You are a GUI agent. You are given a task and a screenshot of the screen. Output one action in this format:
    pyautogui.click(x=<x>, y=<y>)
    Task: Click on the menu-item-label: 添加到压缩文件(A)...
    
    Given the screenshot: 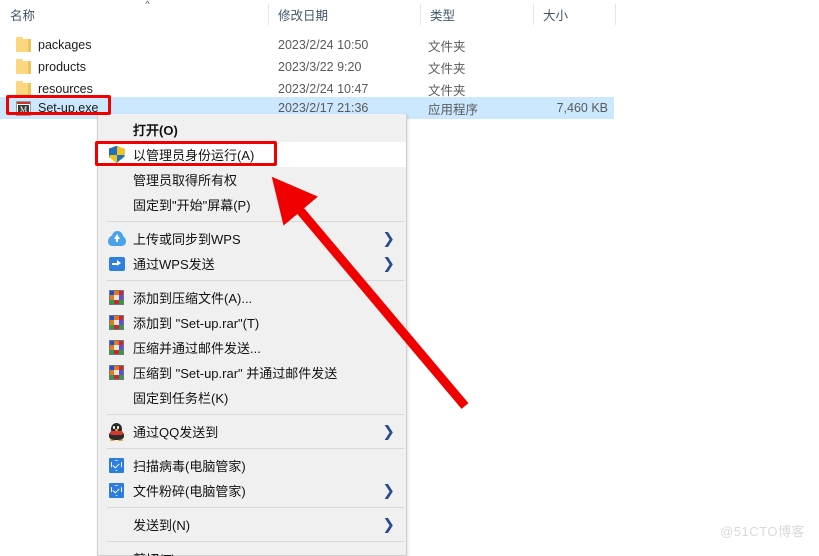 What is the action you would take?
    pyautogui.click(x=193, y=298)
    